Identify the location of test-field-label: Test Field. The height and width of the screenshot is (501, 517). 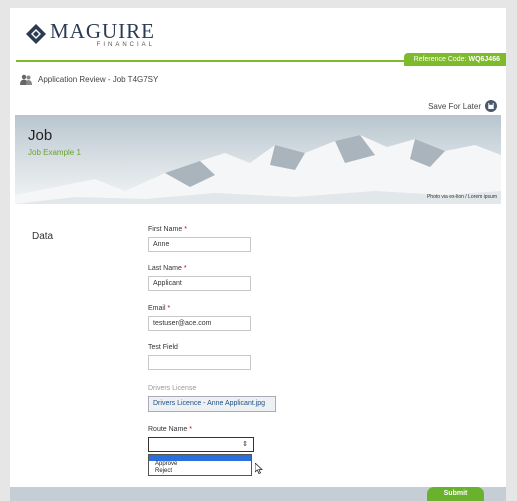
(163, 347).